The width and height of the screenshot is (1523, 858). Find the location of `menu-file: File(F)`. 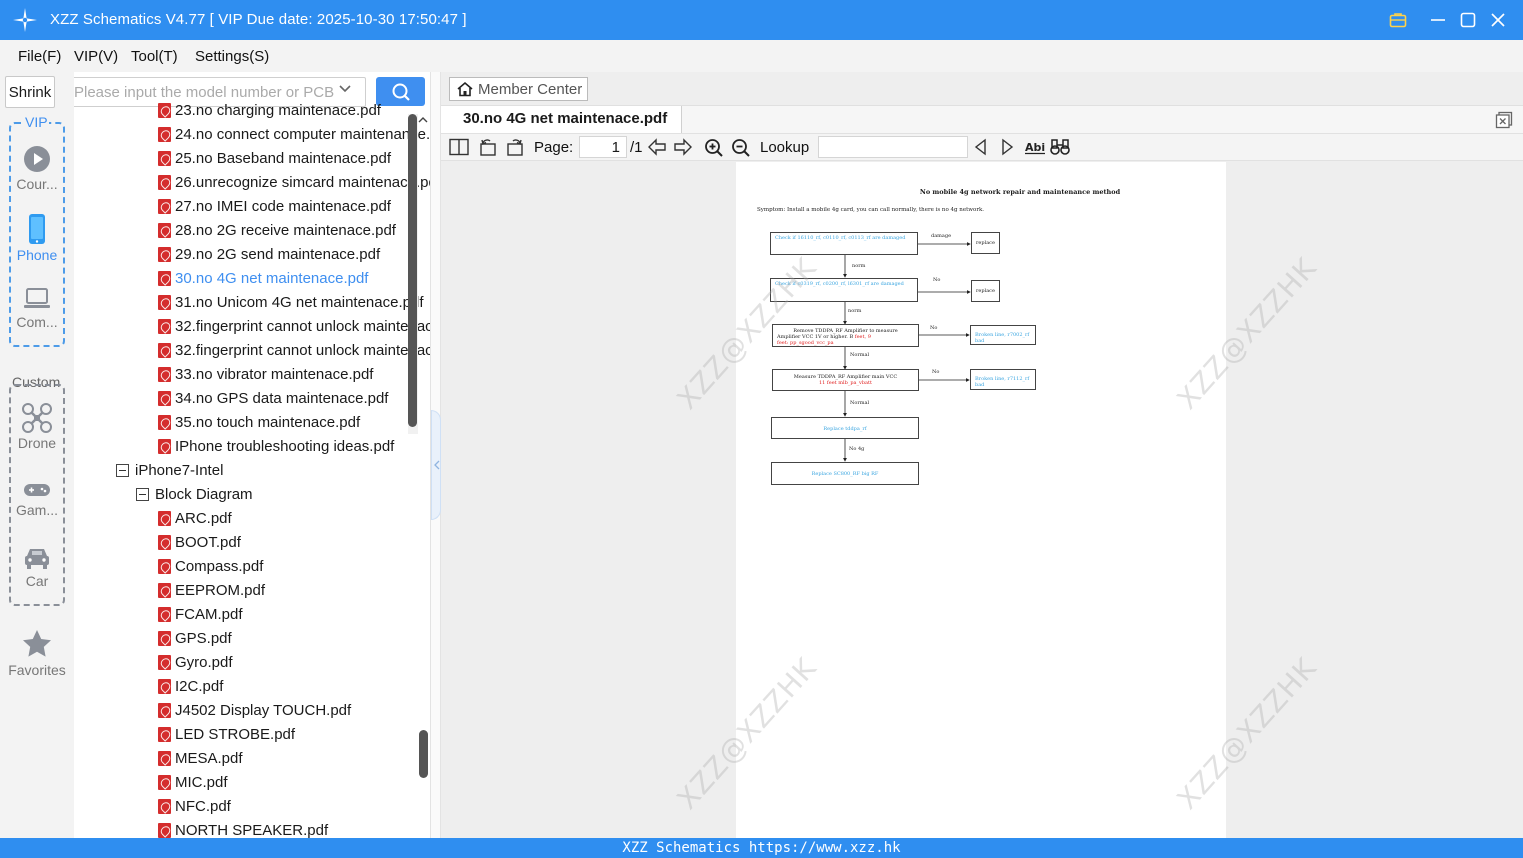

menu-file: File(F) is located at coordinates (39, 56).